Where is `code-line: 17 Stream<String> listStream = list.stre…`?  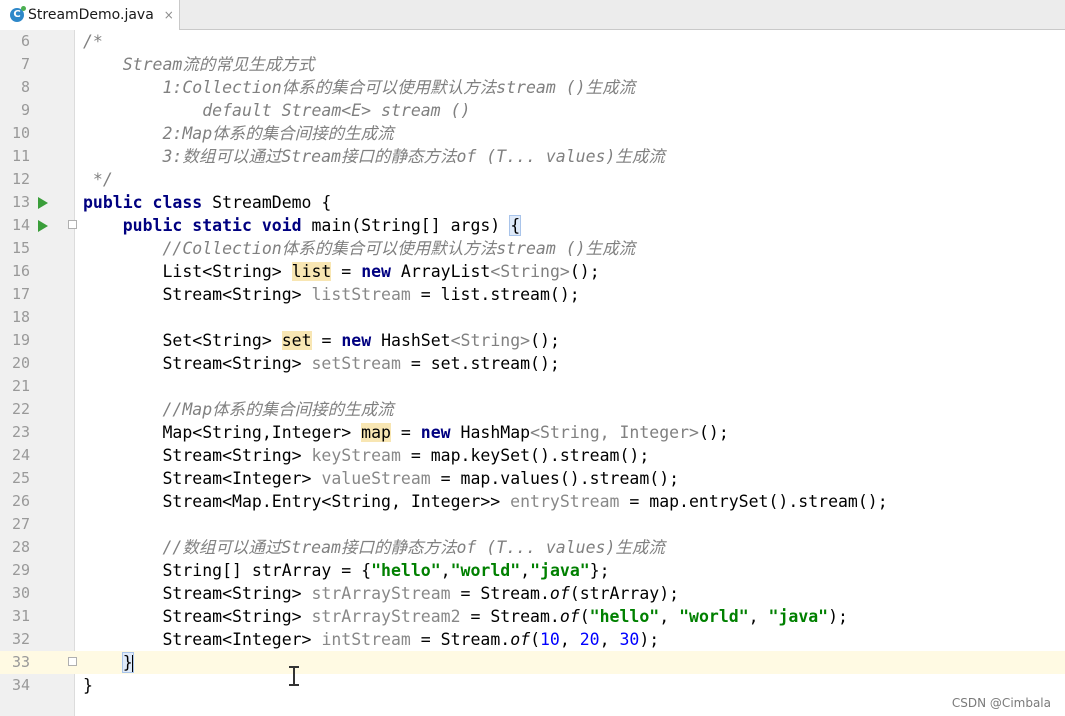 code-line: 17 Stream<String> listStream = list.stre… is located at coordinates (532, 294).